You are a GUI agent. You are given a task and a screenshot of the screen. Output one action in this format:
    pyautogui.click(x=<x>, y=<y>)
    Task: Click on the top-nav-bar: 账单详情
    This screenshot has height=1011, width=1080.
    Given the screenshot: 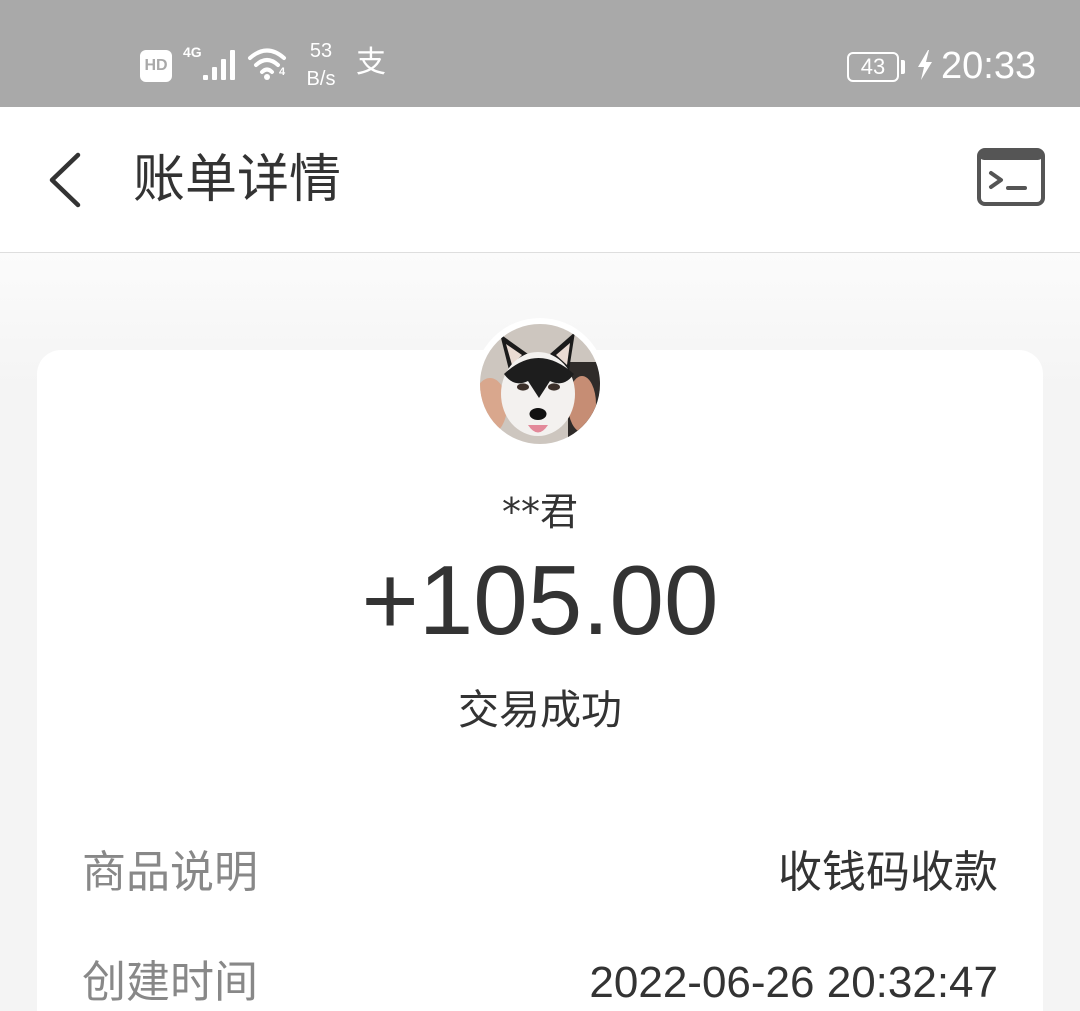 What is the action you would take?
    pyautogui.click(x=540, y=180)
    